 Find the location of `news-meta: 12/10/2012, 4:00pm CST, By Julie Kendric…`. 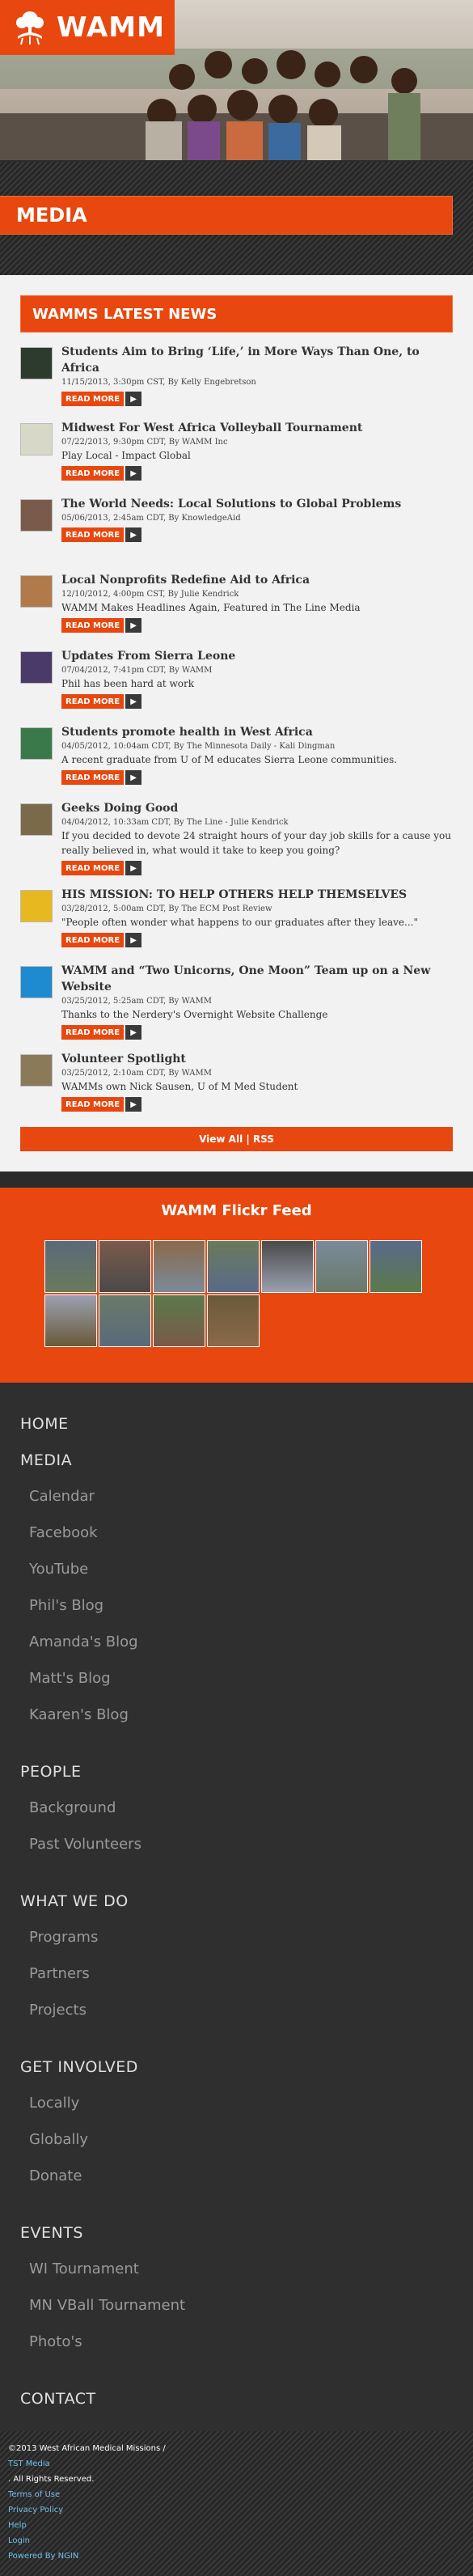

news-meta: 12/10/2012, 4:00pm CST, By Julie Kendric… is located at coordinates (150, 594).